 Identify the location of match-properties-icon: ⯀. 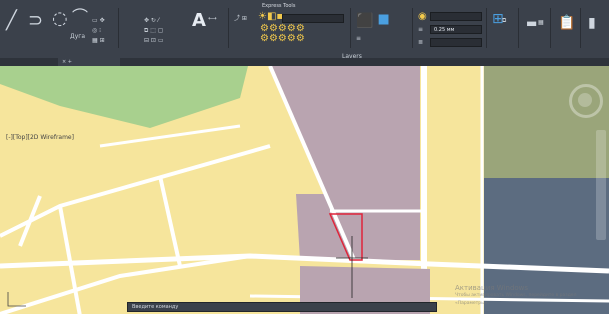
(383, 21).